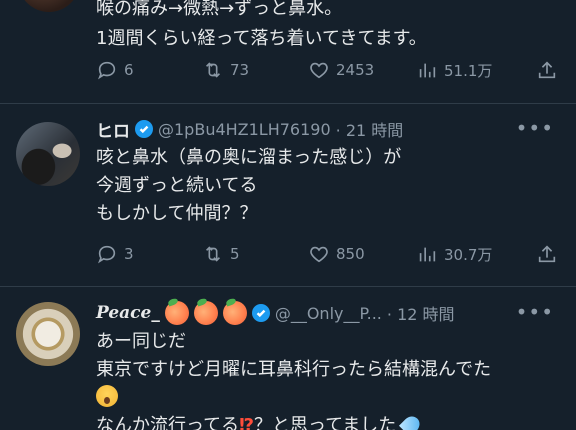 This screenshot has height=430, width=576. I want to click on sweat-droplets-emoji-icon, so click(410, 421).